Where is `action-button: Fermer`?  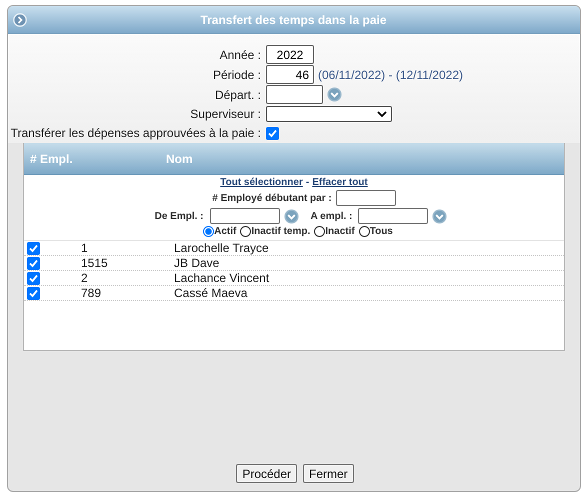
action-button: Fermer is located at coordinates (328, 473).